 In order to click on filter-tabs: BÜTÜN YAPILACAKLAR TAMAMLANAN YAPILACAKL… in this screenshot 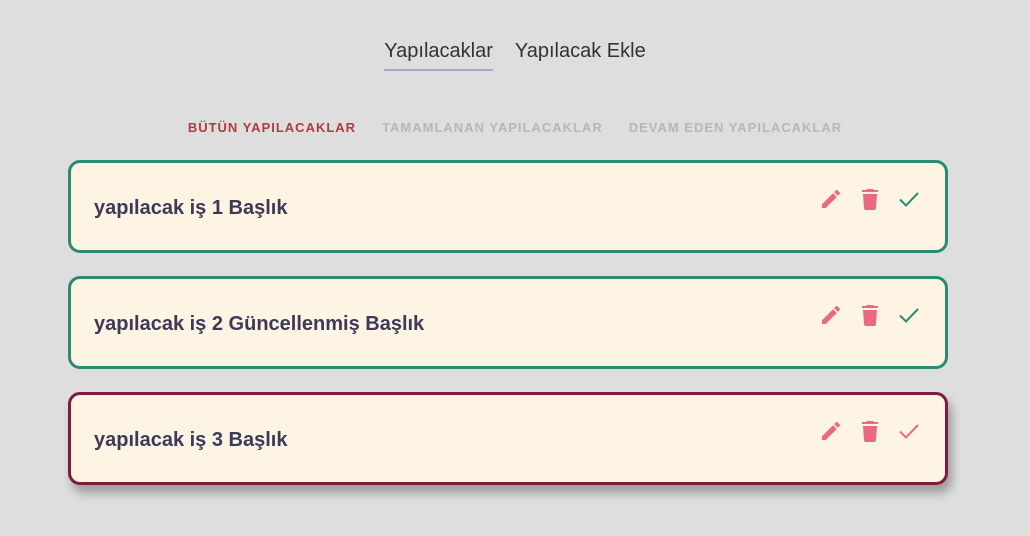, I will do `click(515, 127)`.